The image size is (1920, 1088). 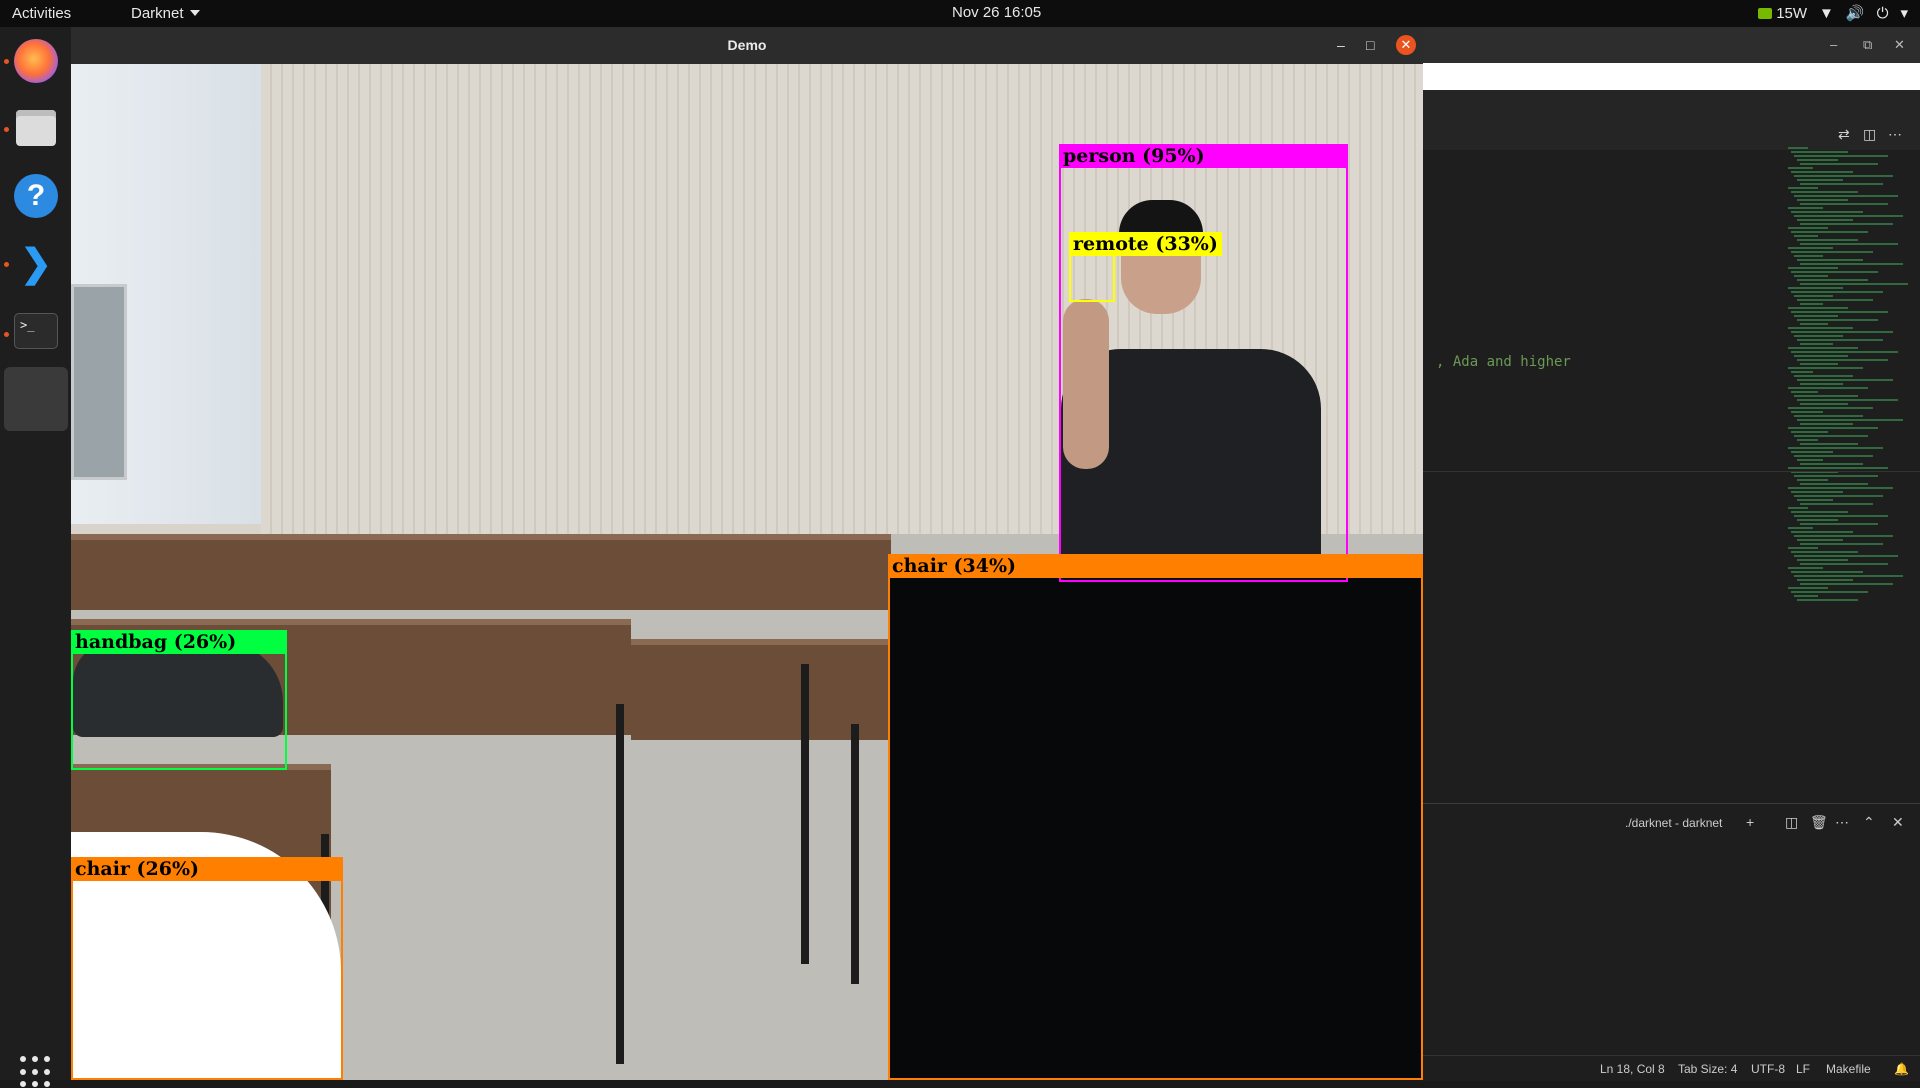 I want to click on active-app-launcher, so click(x=36, y=399).